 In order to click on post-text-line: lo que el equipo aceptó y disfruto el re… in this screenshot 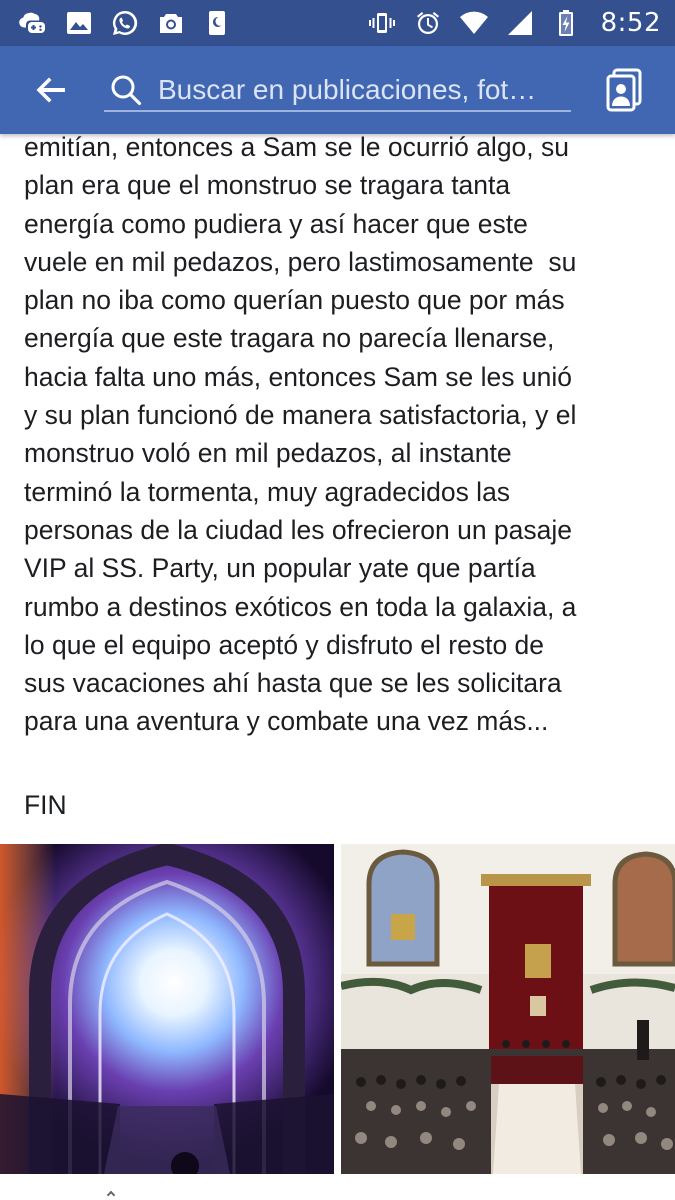, I will do `click(284, 644)`.